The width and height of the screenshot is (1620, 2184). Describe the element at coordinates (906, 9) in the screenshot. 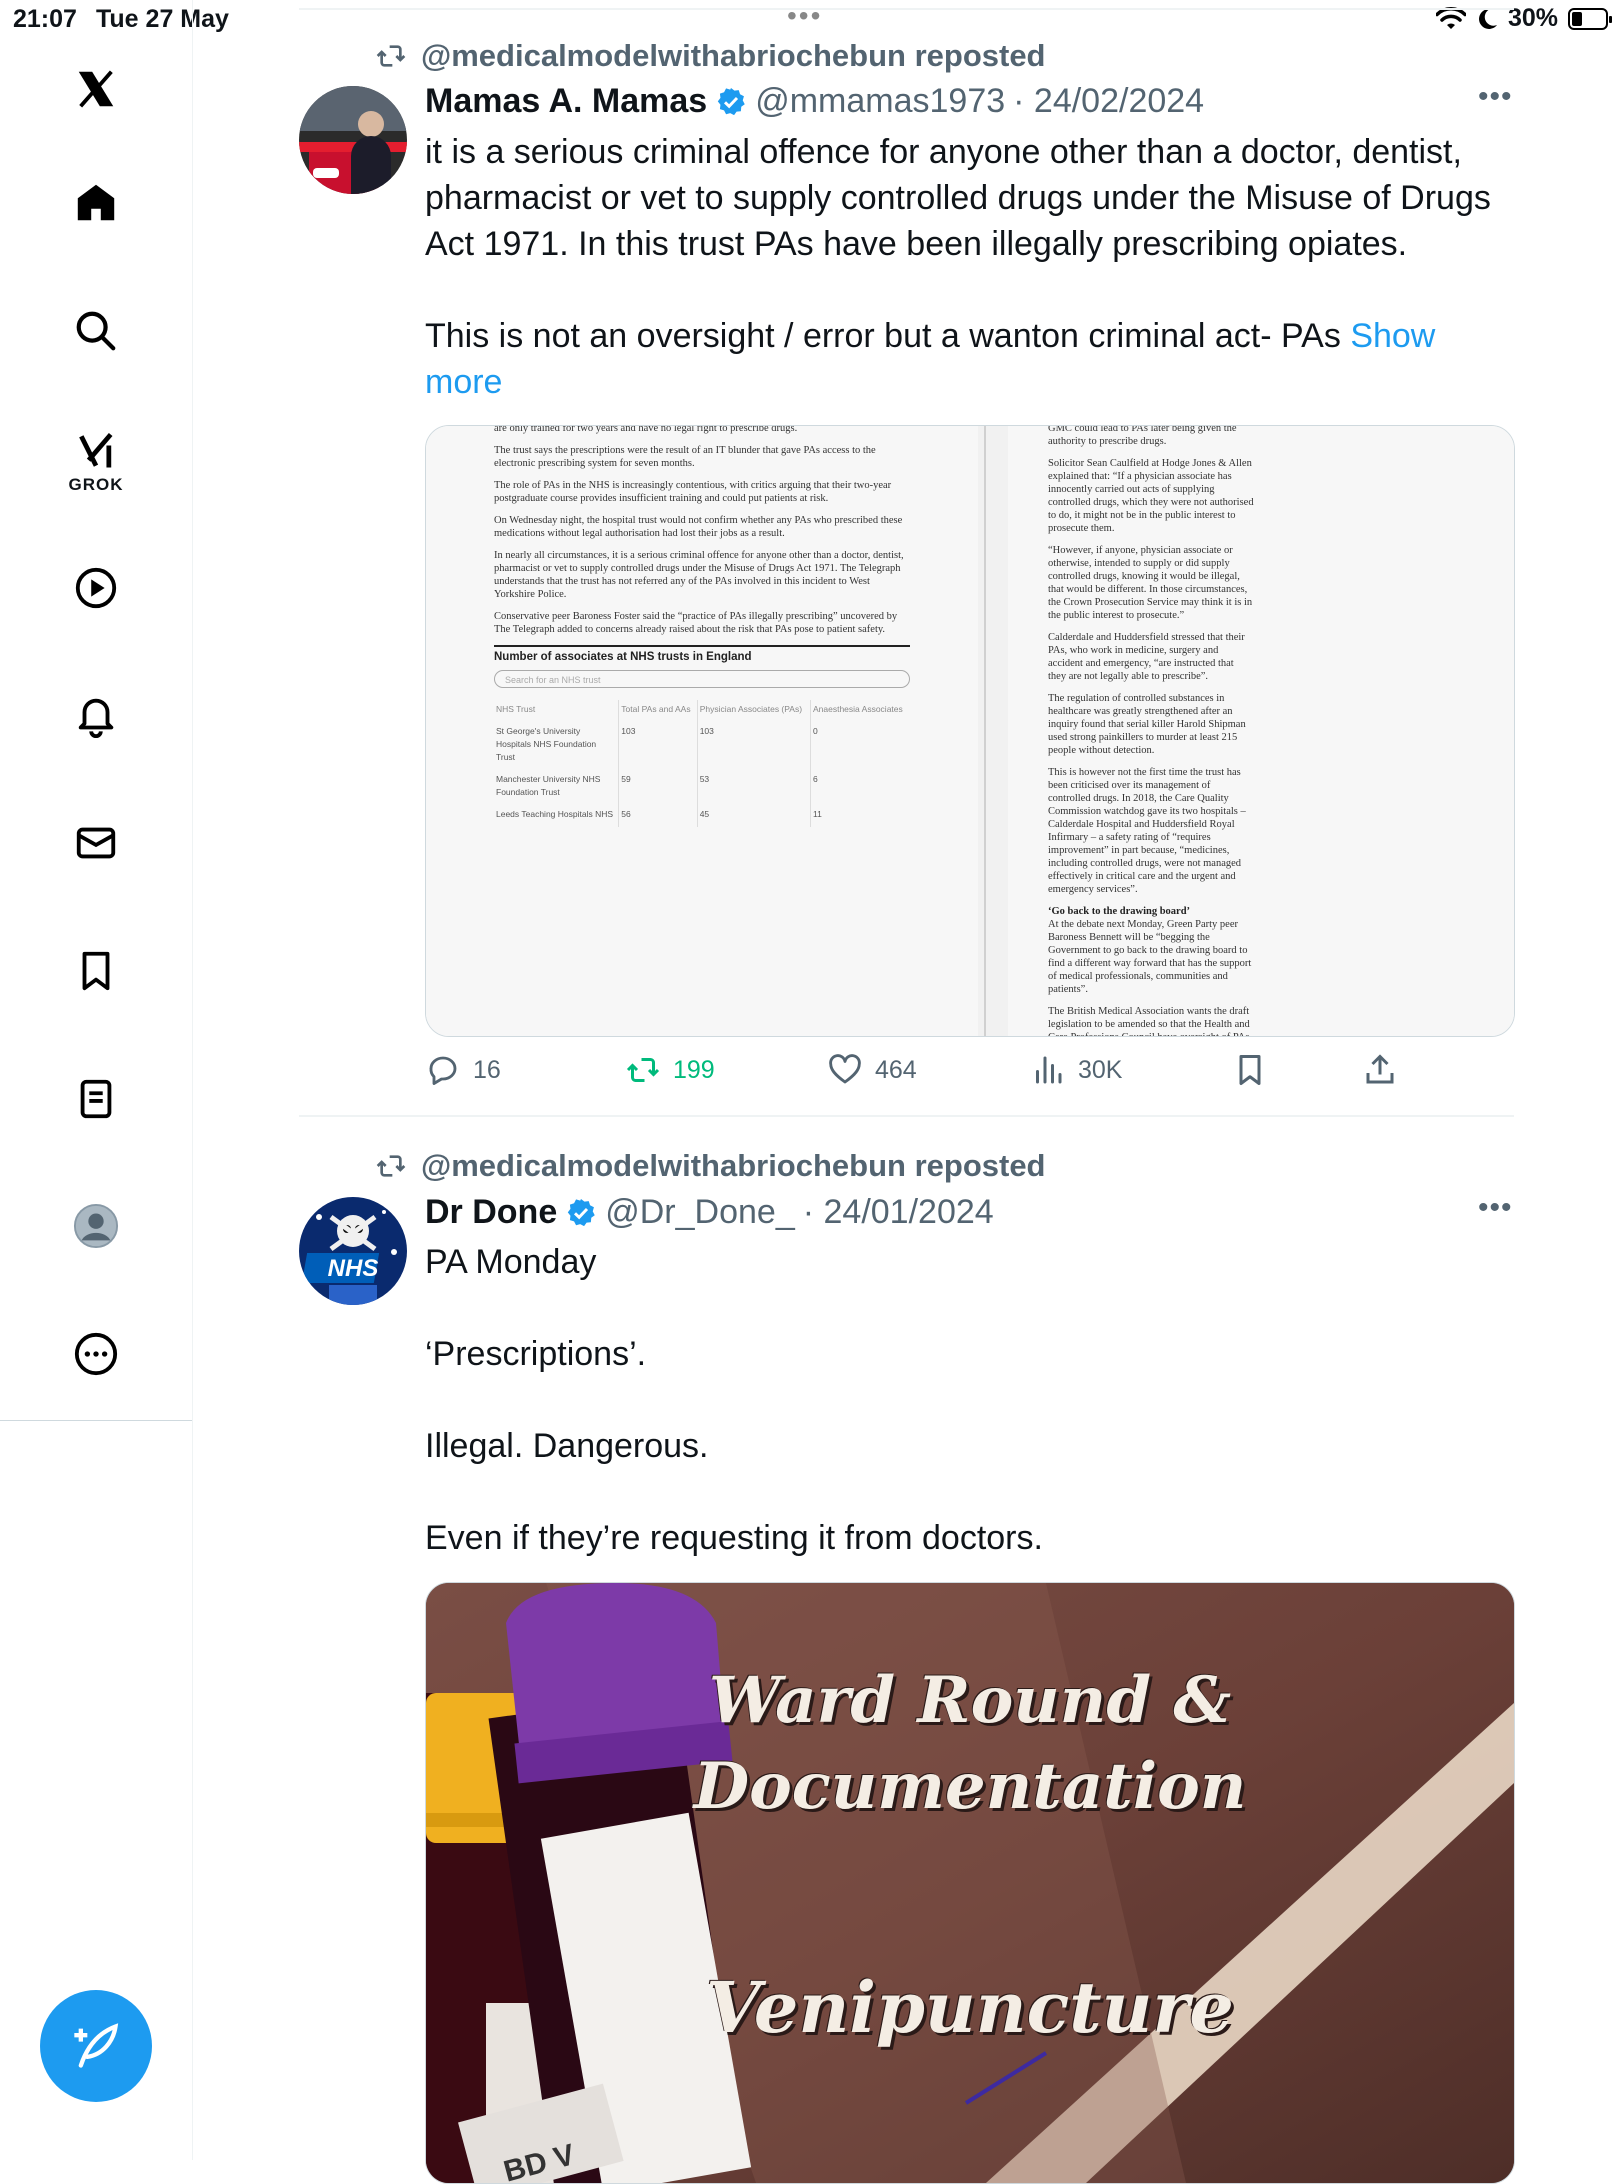

I see `feed-top-divider` at that location.